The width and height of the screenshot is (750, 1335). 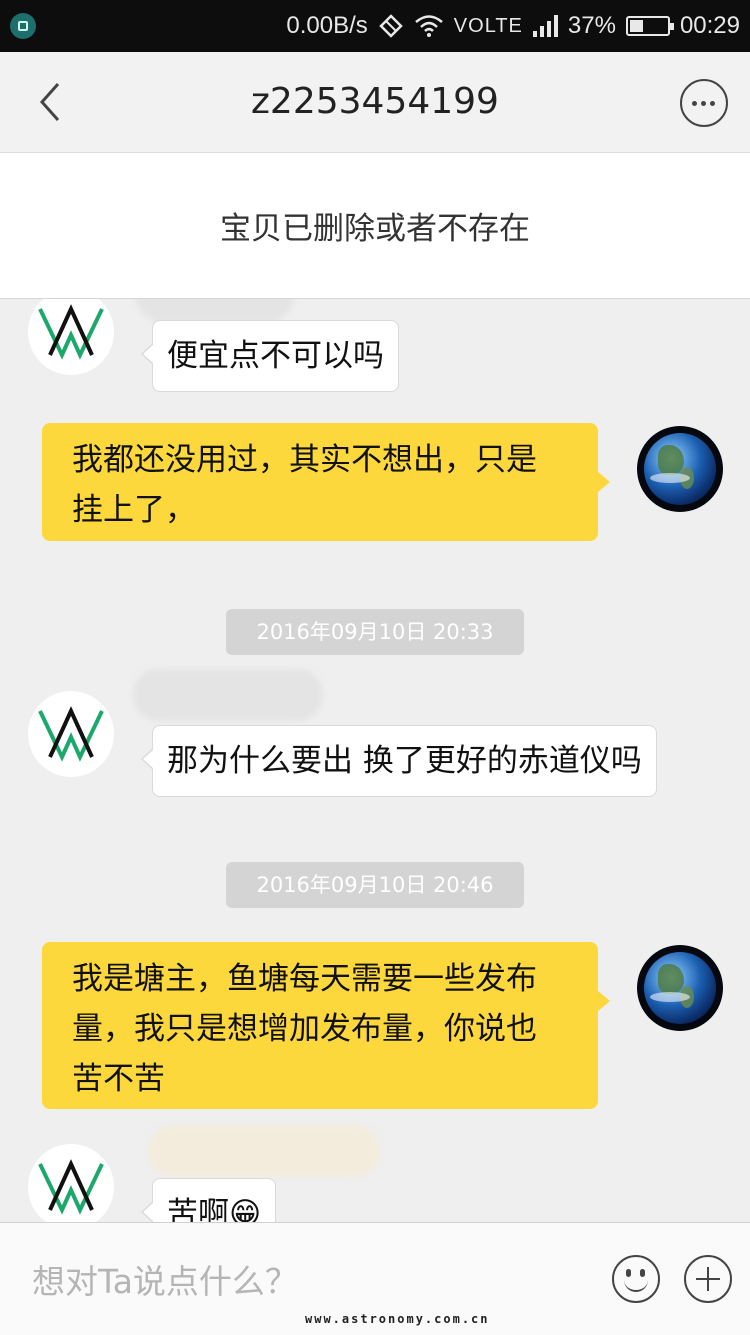 I want to click on message-bubble-incoming: 那为什么要出 换了更好的赤道仪吗, so click(x=399, y=761).